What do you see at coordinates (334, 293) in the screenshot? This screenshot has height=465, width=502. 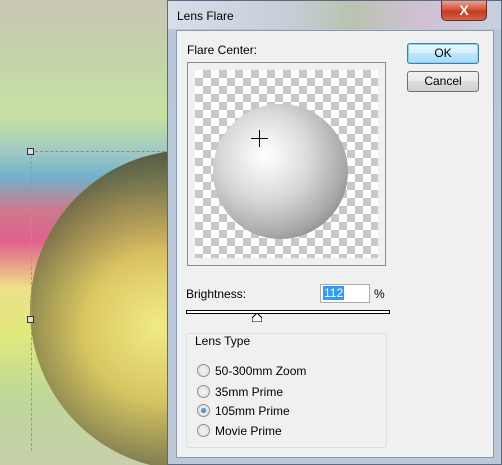 I see `brightness-value: 112` at bounding box center [334, 293].